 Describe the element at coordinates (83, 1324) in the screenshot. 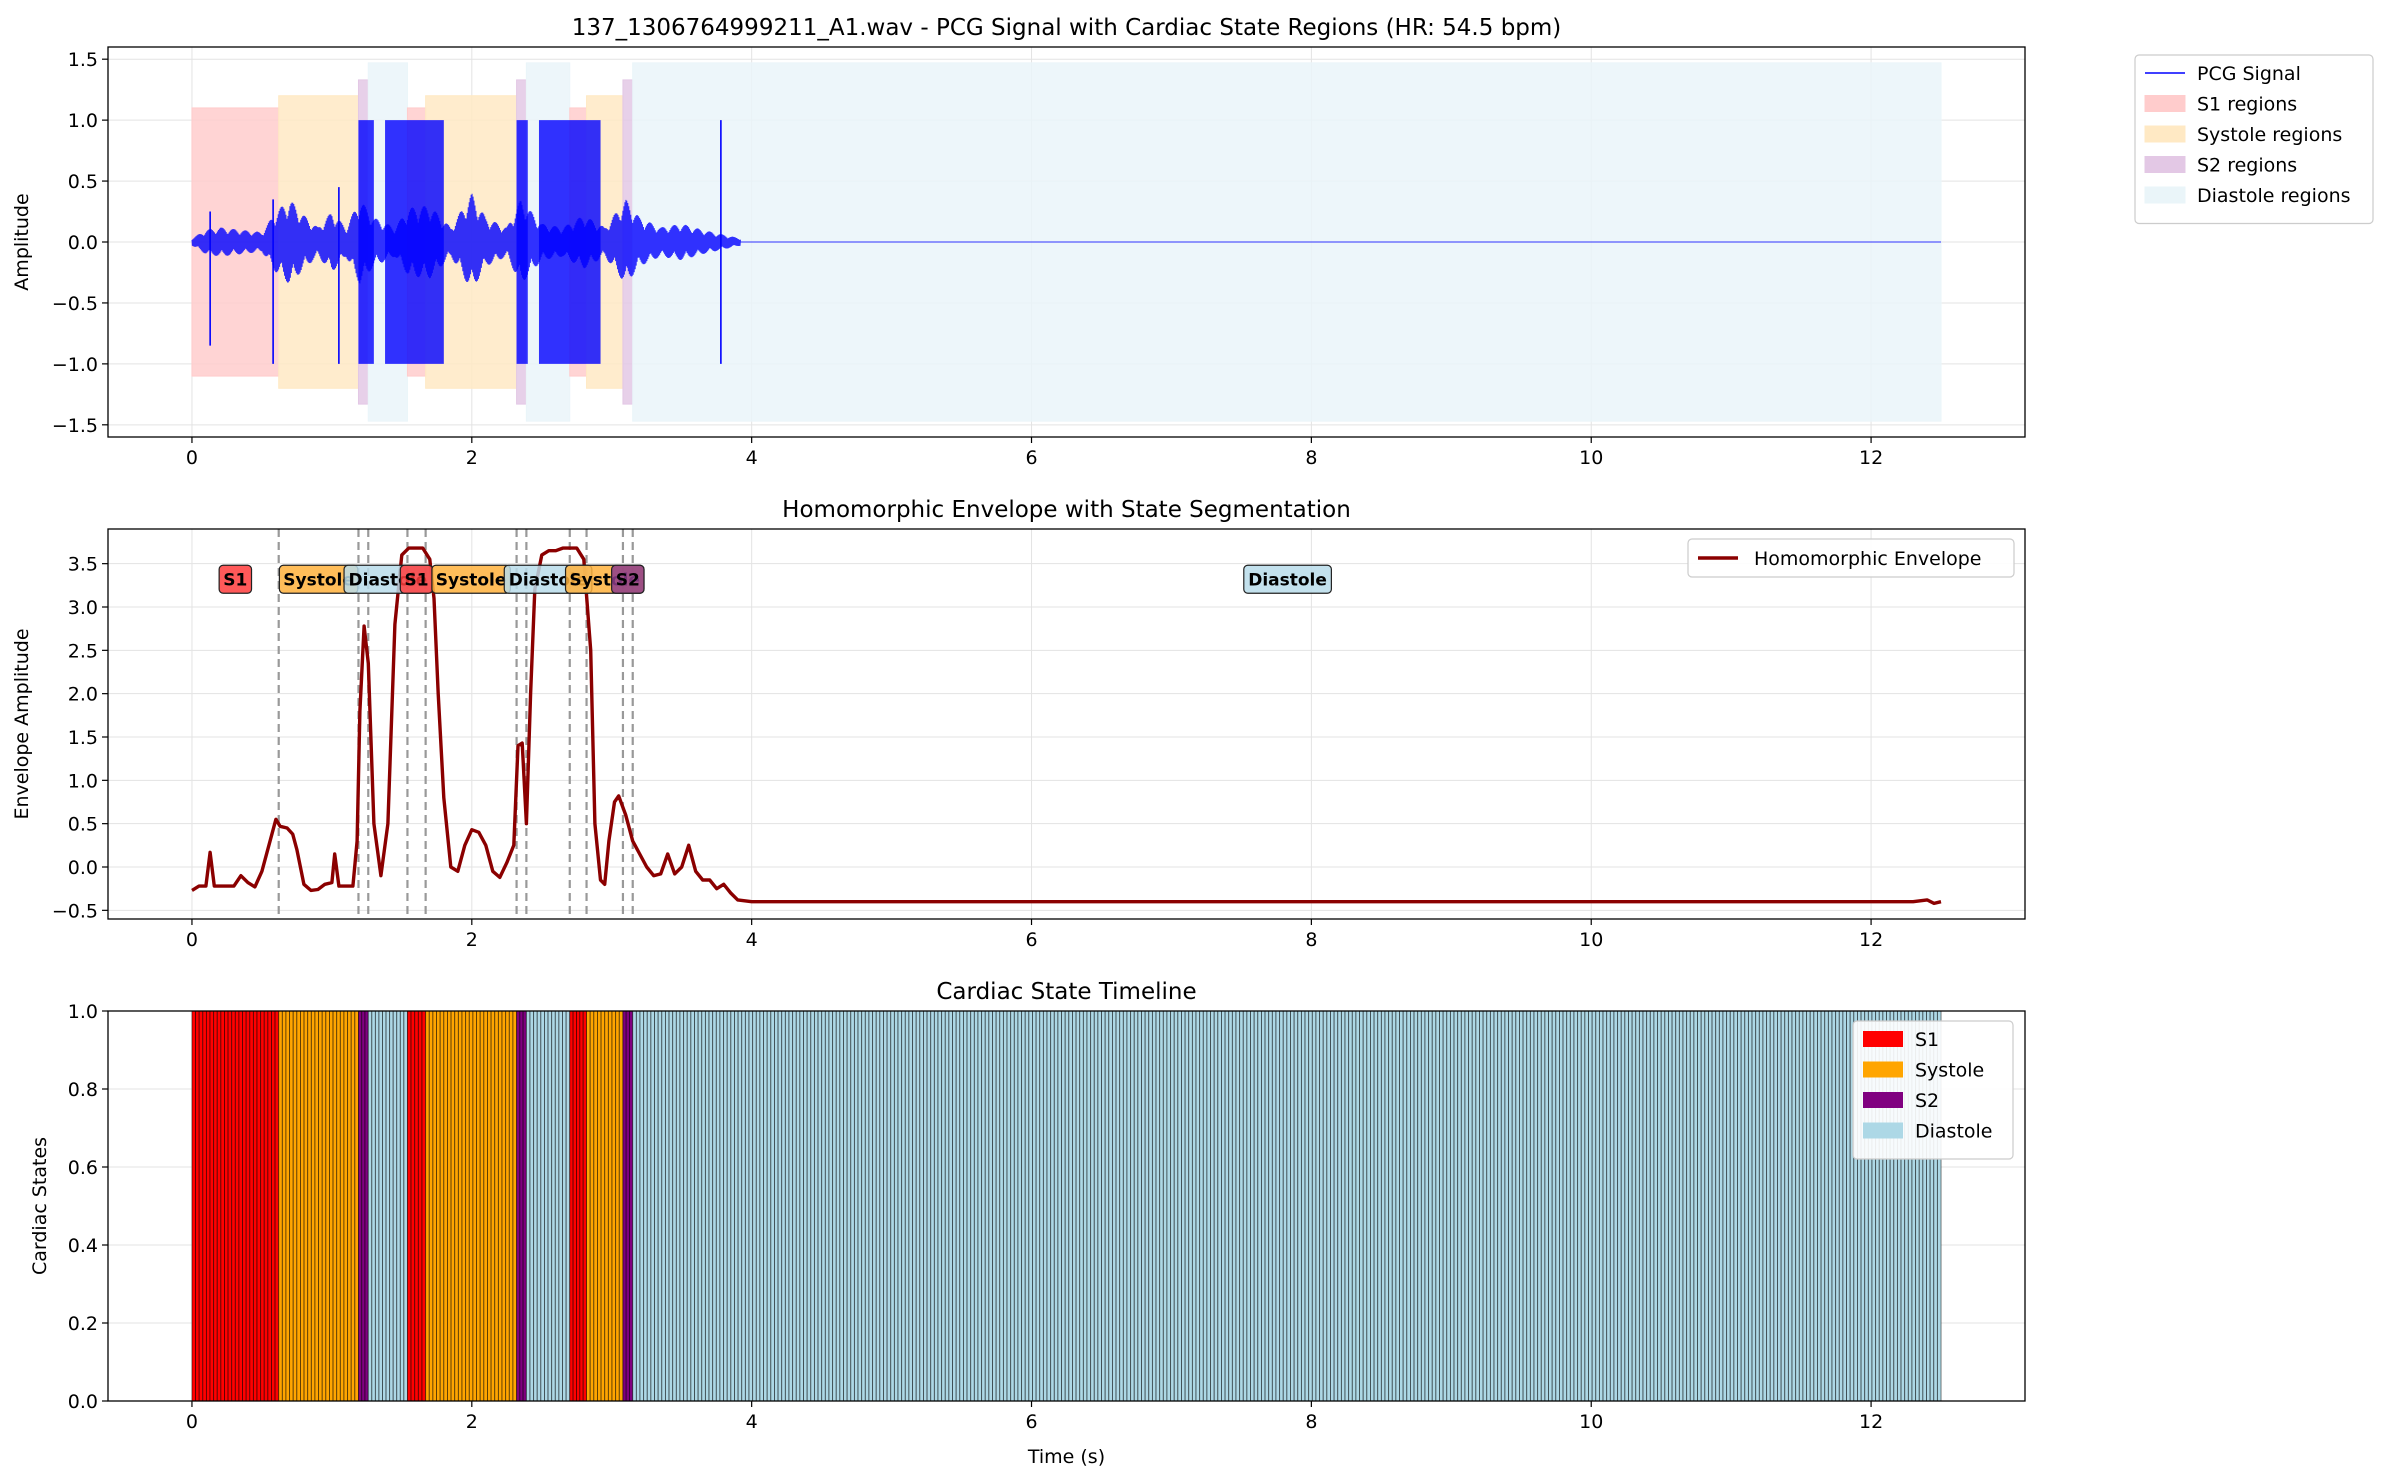

I see `y-tick-label: 0.2` at that location.